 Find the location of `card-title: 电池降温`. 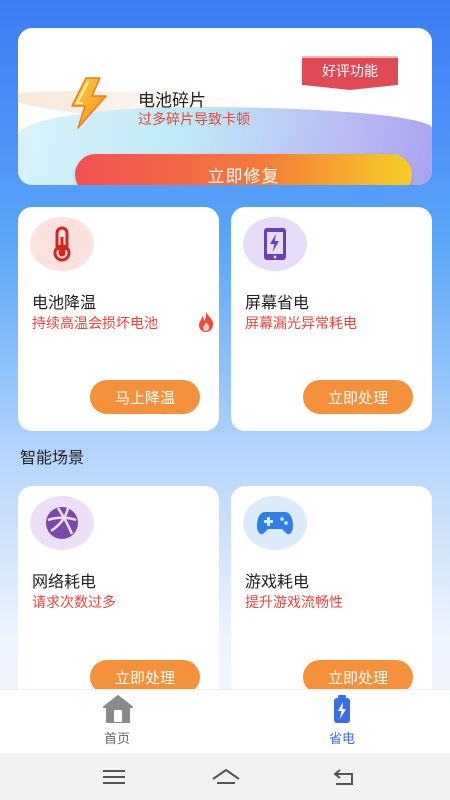

card-title: 电池降温 is located at coordinates (64, 302).